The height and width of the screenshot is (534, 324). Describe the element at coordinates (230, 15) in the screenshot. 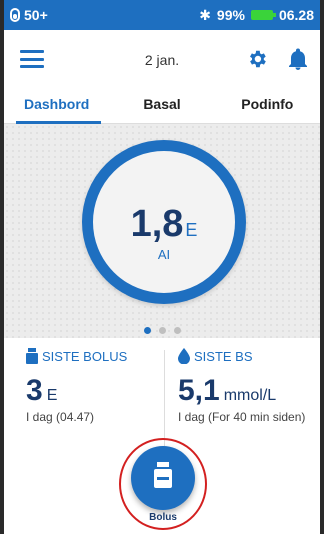

I see `battery-percent: 99%` at that location.